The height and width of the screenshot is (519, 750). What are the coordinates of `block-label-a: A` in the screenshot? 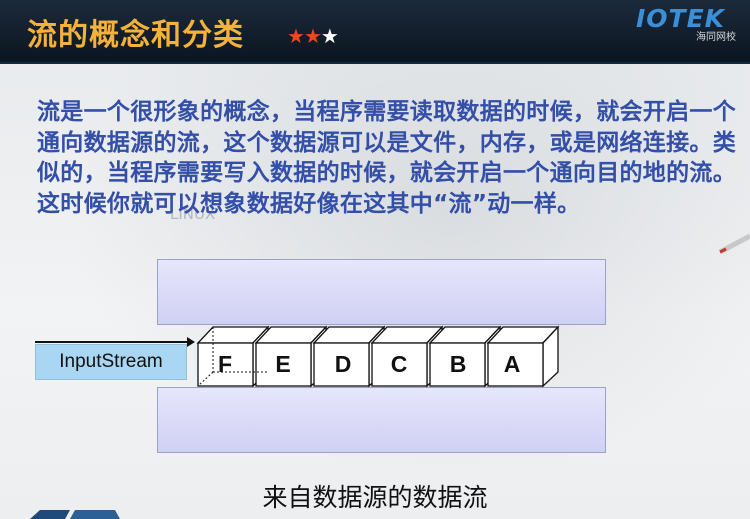 It's located at (512, 364).